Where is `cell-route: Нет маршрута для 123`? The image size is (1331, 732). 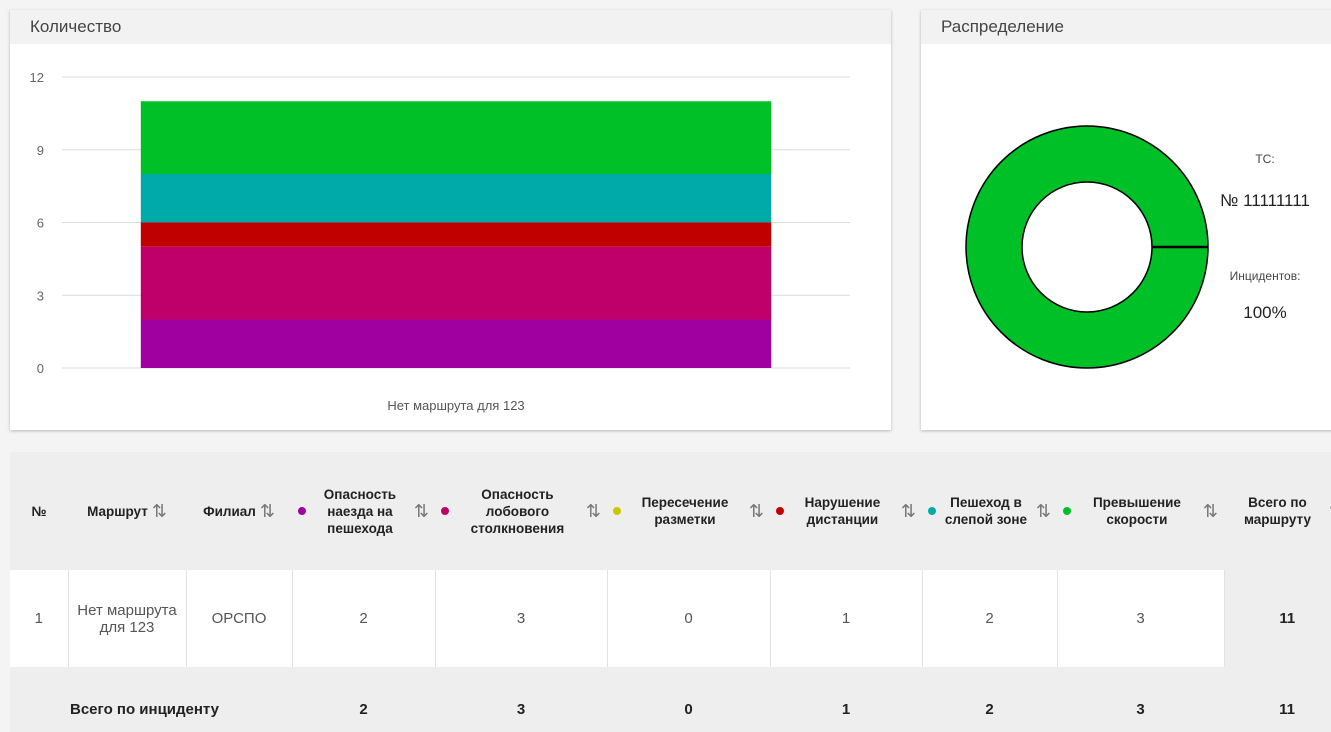 cell-route: Нет маршрута для 123 is located at coordinates (126, 618).